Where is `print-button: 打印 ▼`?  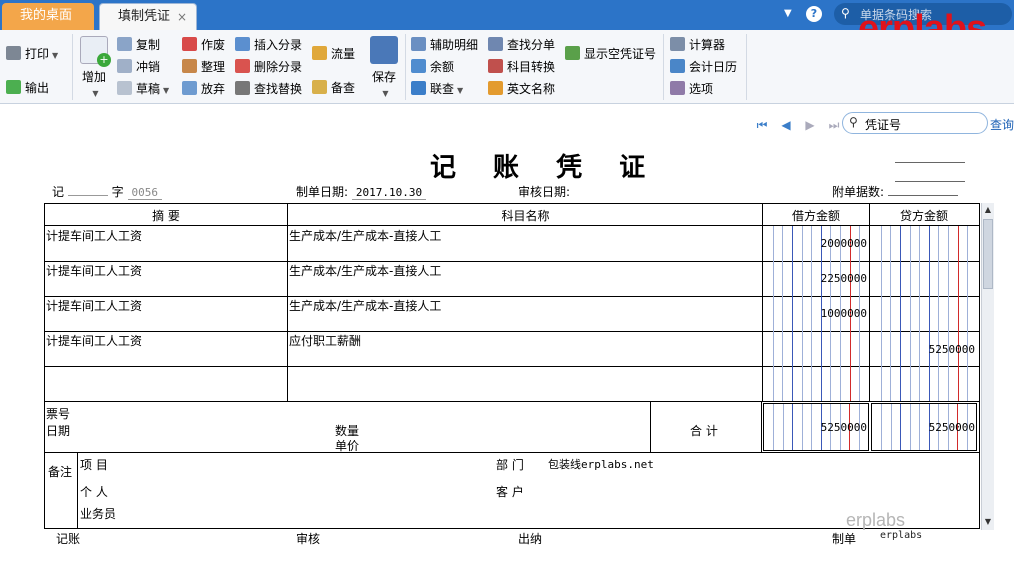
print-button: 打印 ▼ is located at coordinates (32, 54).